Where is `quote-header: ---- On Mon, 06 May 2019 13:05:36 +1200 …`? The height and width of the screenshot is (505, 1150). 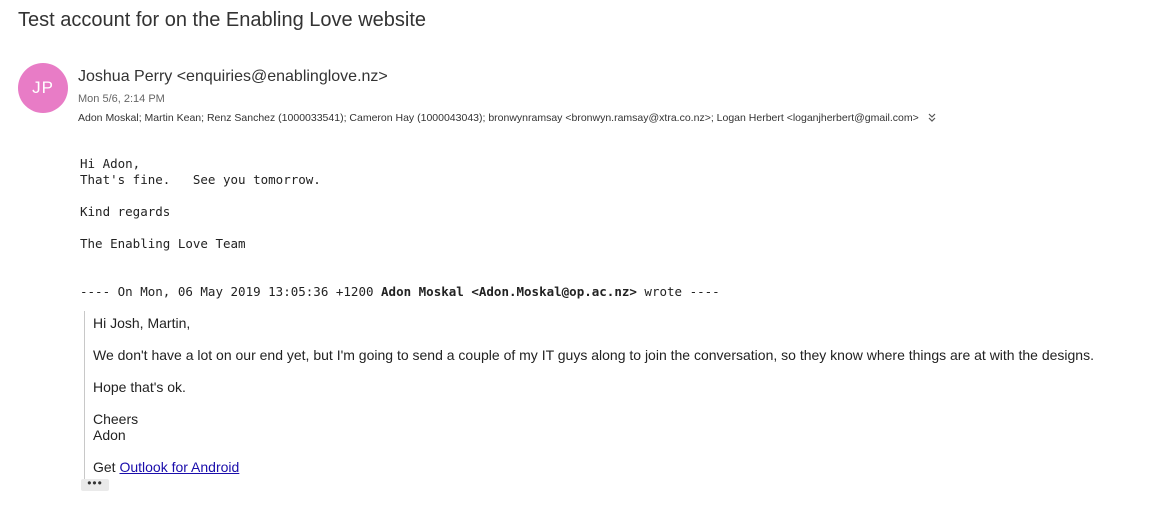
quote-header: ---- On Mon, 06 May 2019 13:05:36 +1200 … is located at coordinates (400, 291).